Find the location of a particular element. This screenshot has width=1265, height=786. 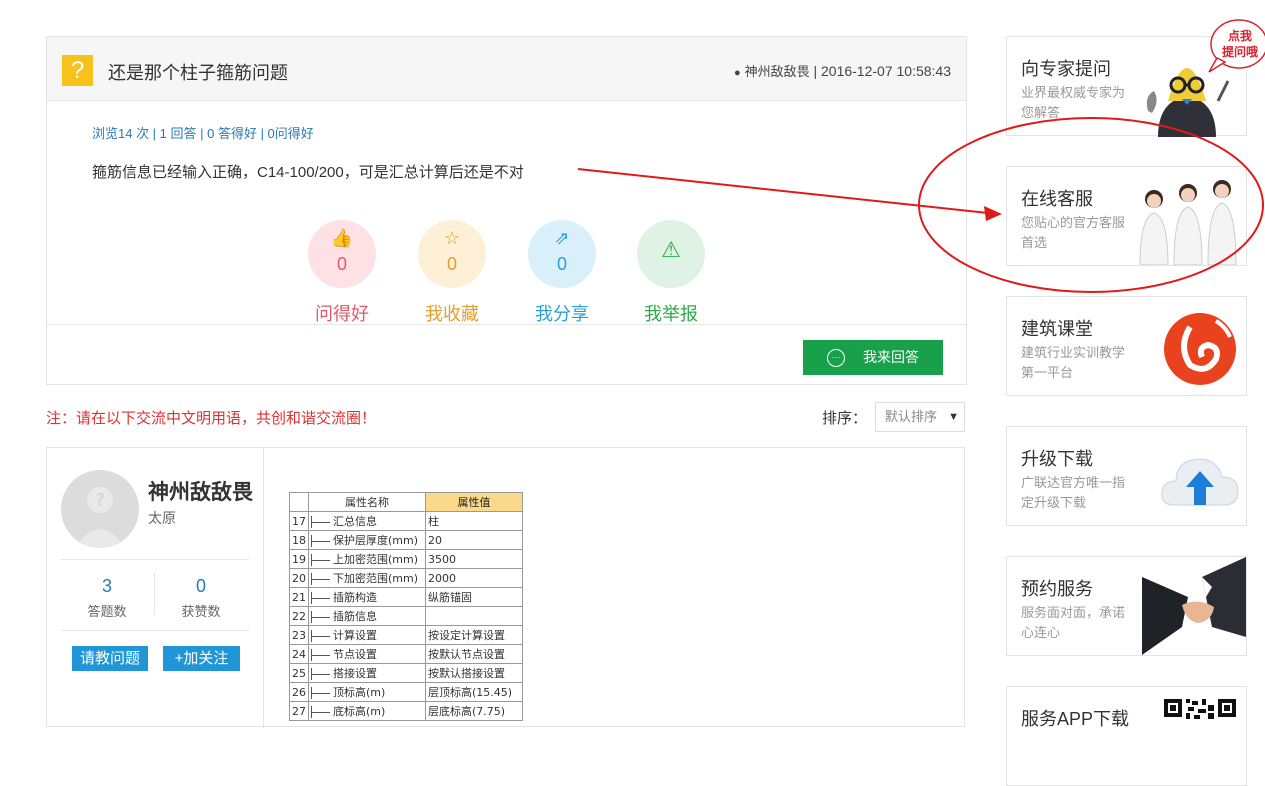

author-link: 神州敌敌畏 is located at coordinates (777, 71).